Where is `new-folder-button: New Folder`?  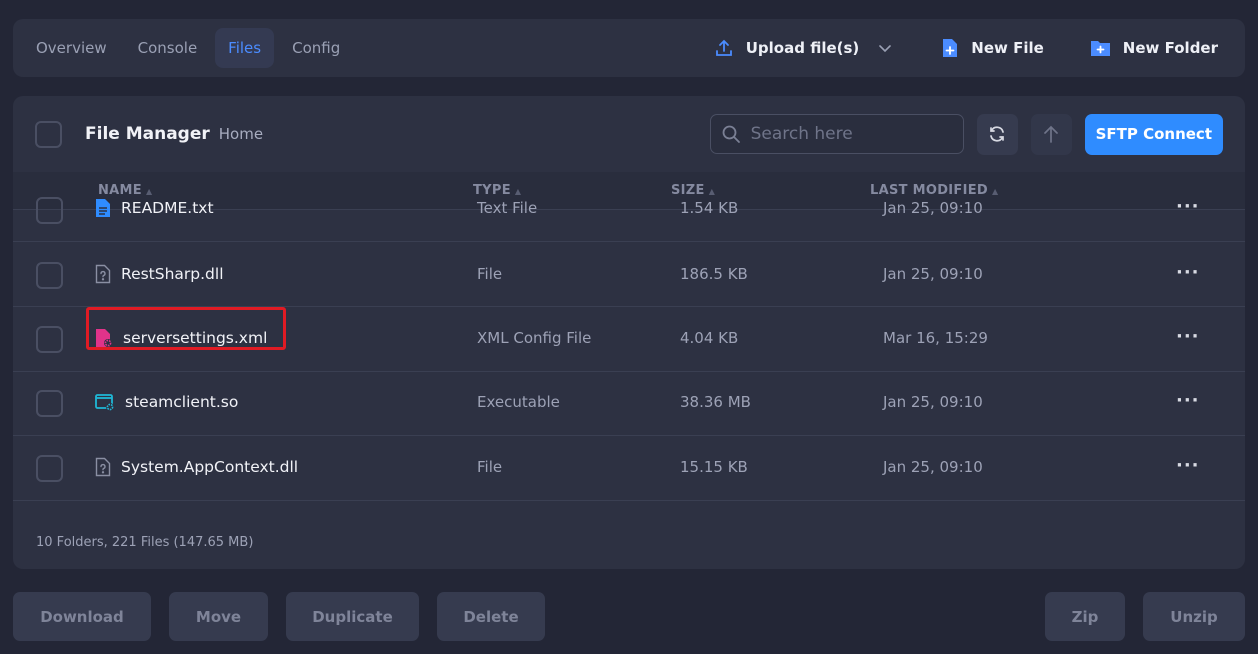
new-folder-button: New Folder is located at coordinates (1154, 48).